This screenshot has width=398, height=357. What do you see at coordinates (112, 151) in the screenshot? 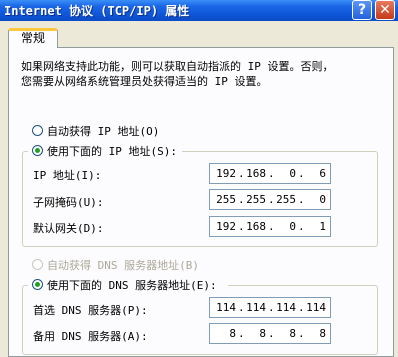
I see `ip-manual-label: 使用下面的 IP 地址(S):` at bounding box center [112, 151].